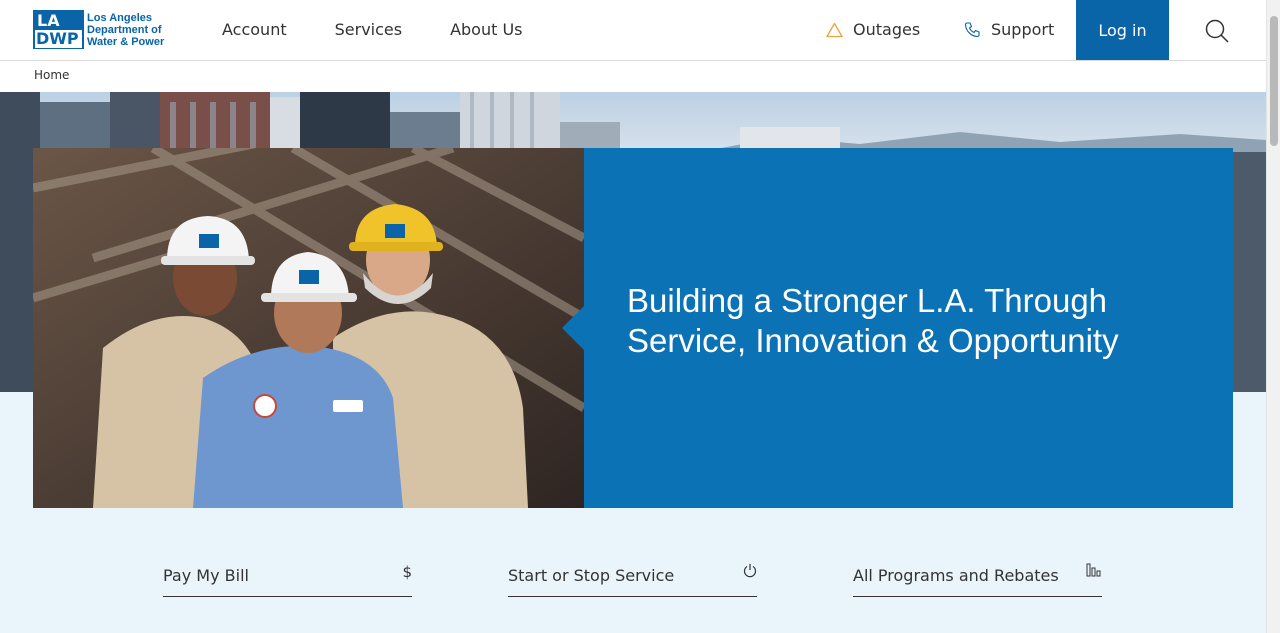 The height and width of the screenshot is (633, 1280). I want to click on breadcrumb-home: Home, so click(51, 75).